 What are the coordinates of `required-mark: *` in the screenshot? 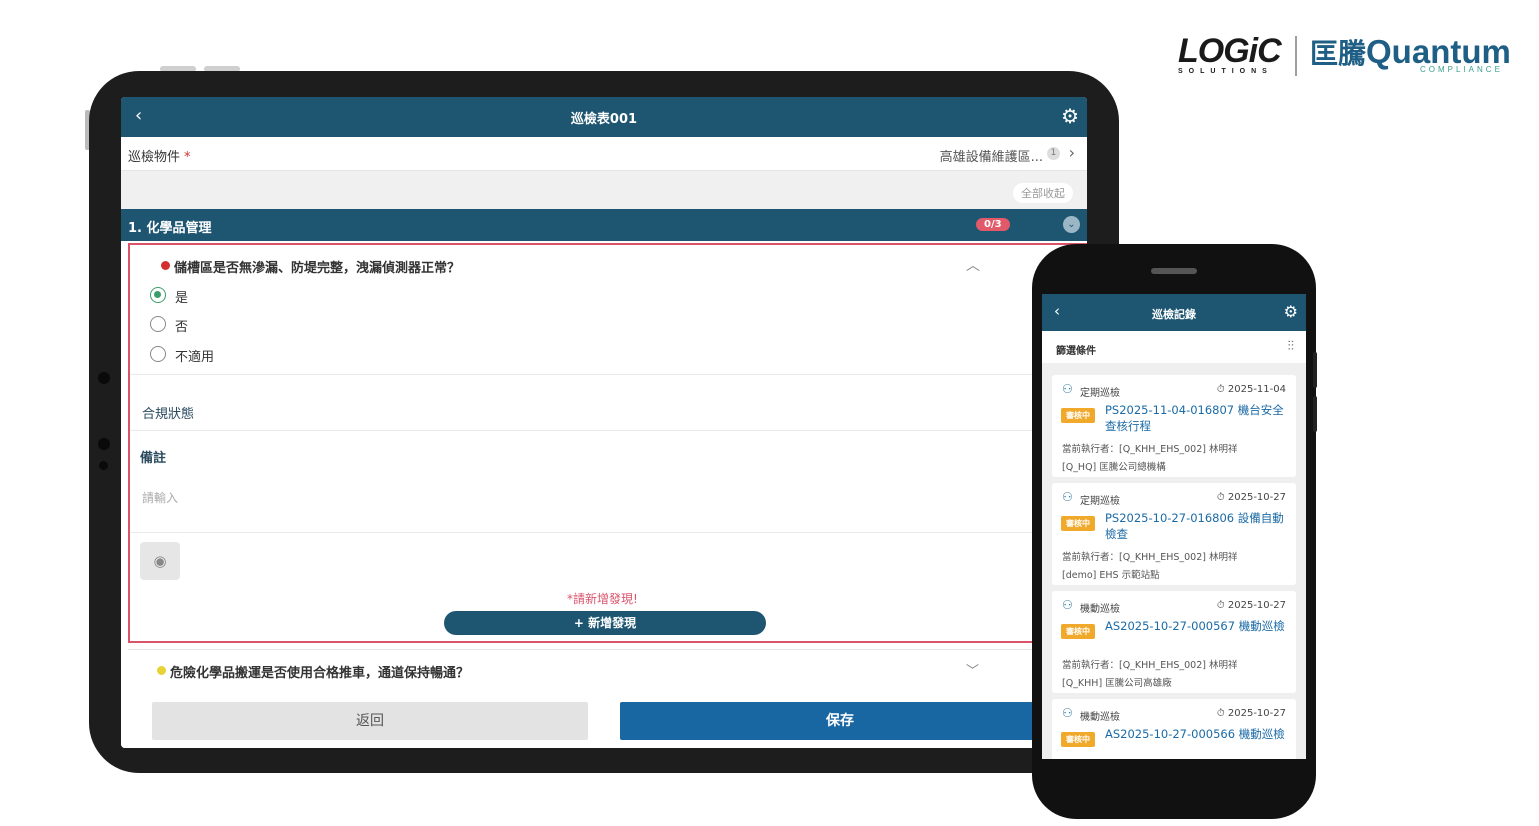 It's located at (187, 157).